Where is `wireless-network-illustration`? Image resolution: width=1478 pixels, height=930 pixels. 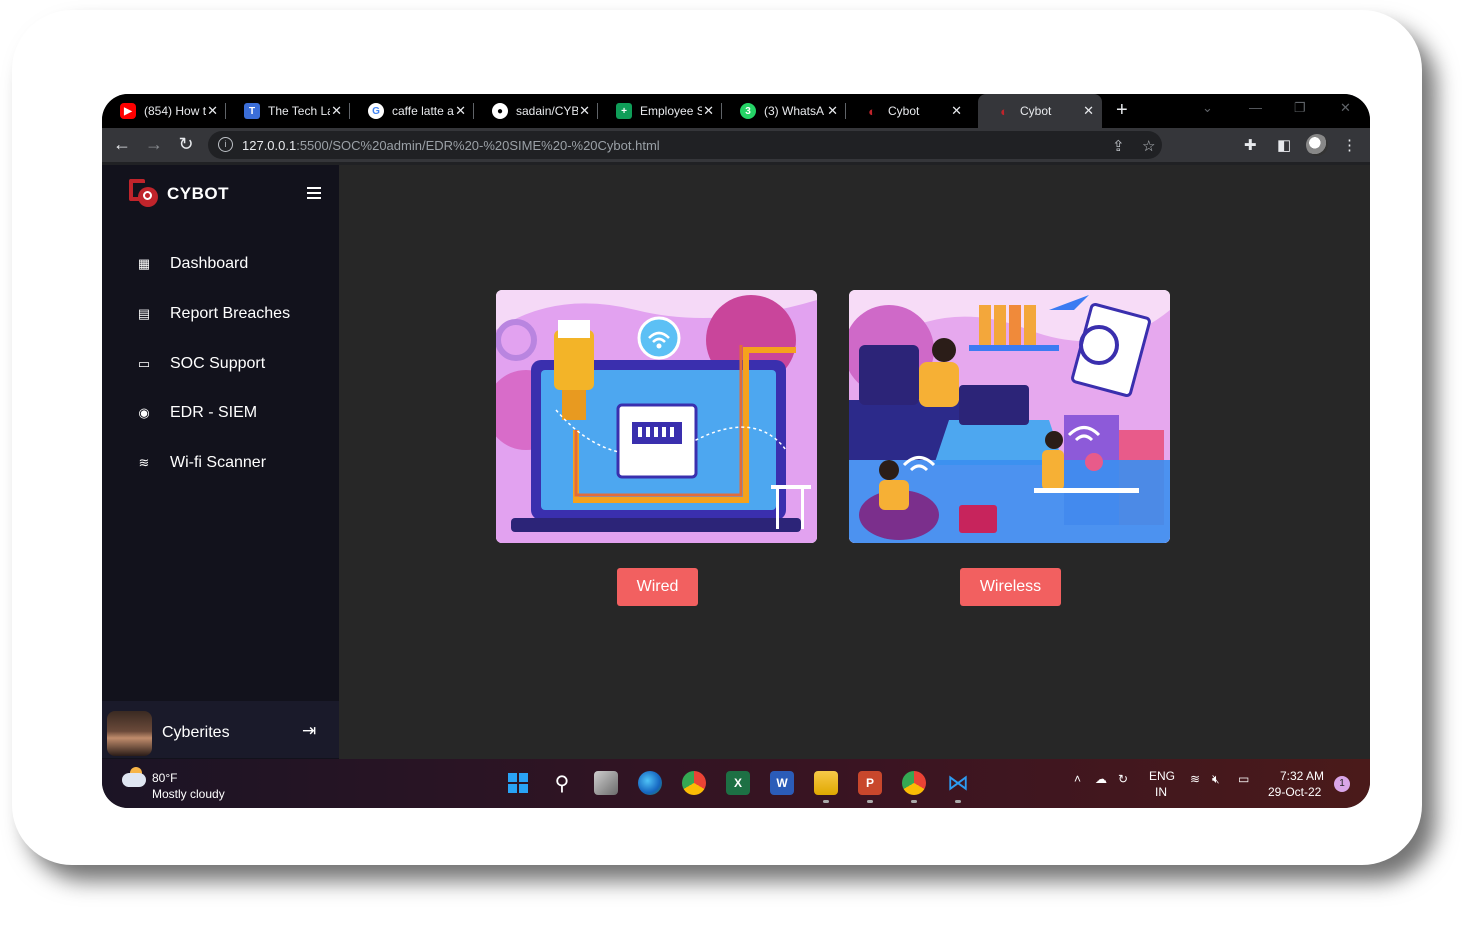 wireless-network-illustration is located at coordinates (1009, 416).